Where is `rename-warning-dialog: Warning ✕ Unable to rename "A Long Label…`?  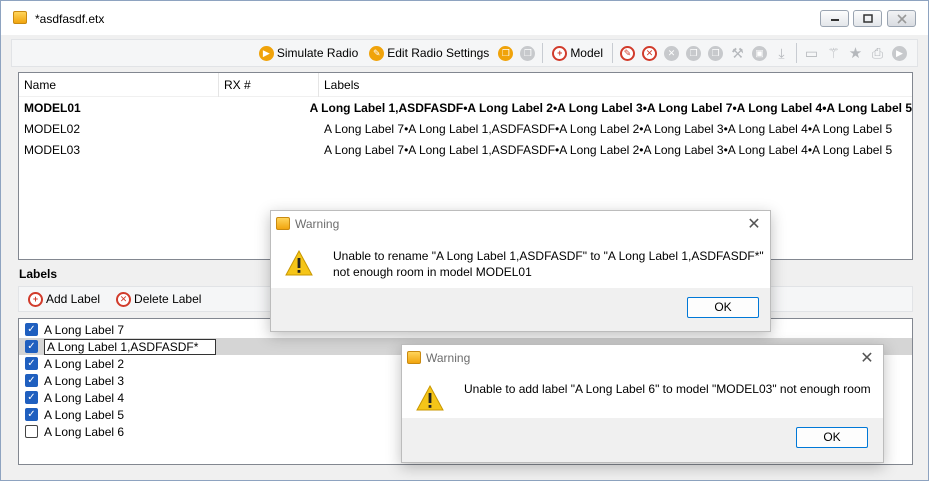 rename-warning-dialog: Warning ✕ Unable to rename "A Long Label… is located at coordinates (520, 271).